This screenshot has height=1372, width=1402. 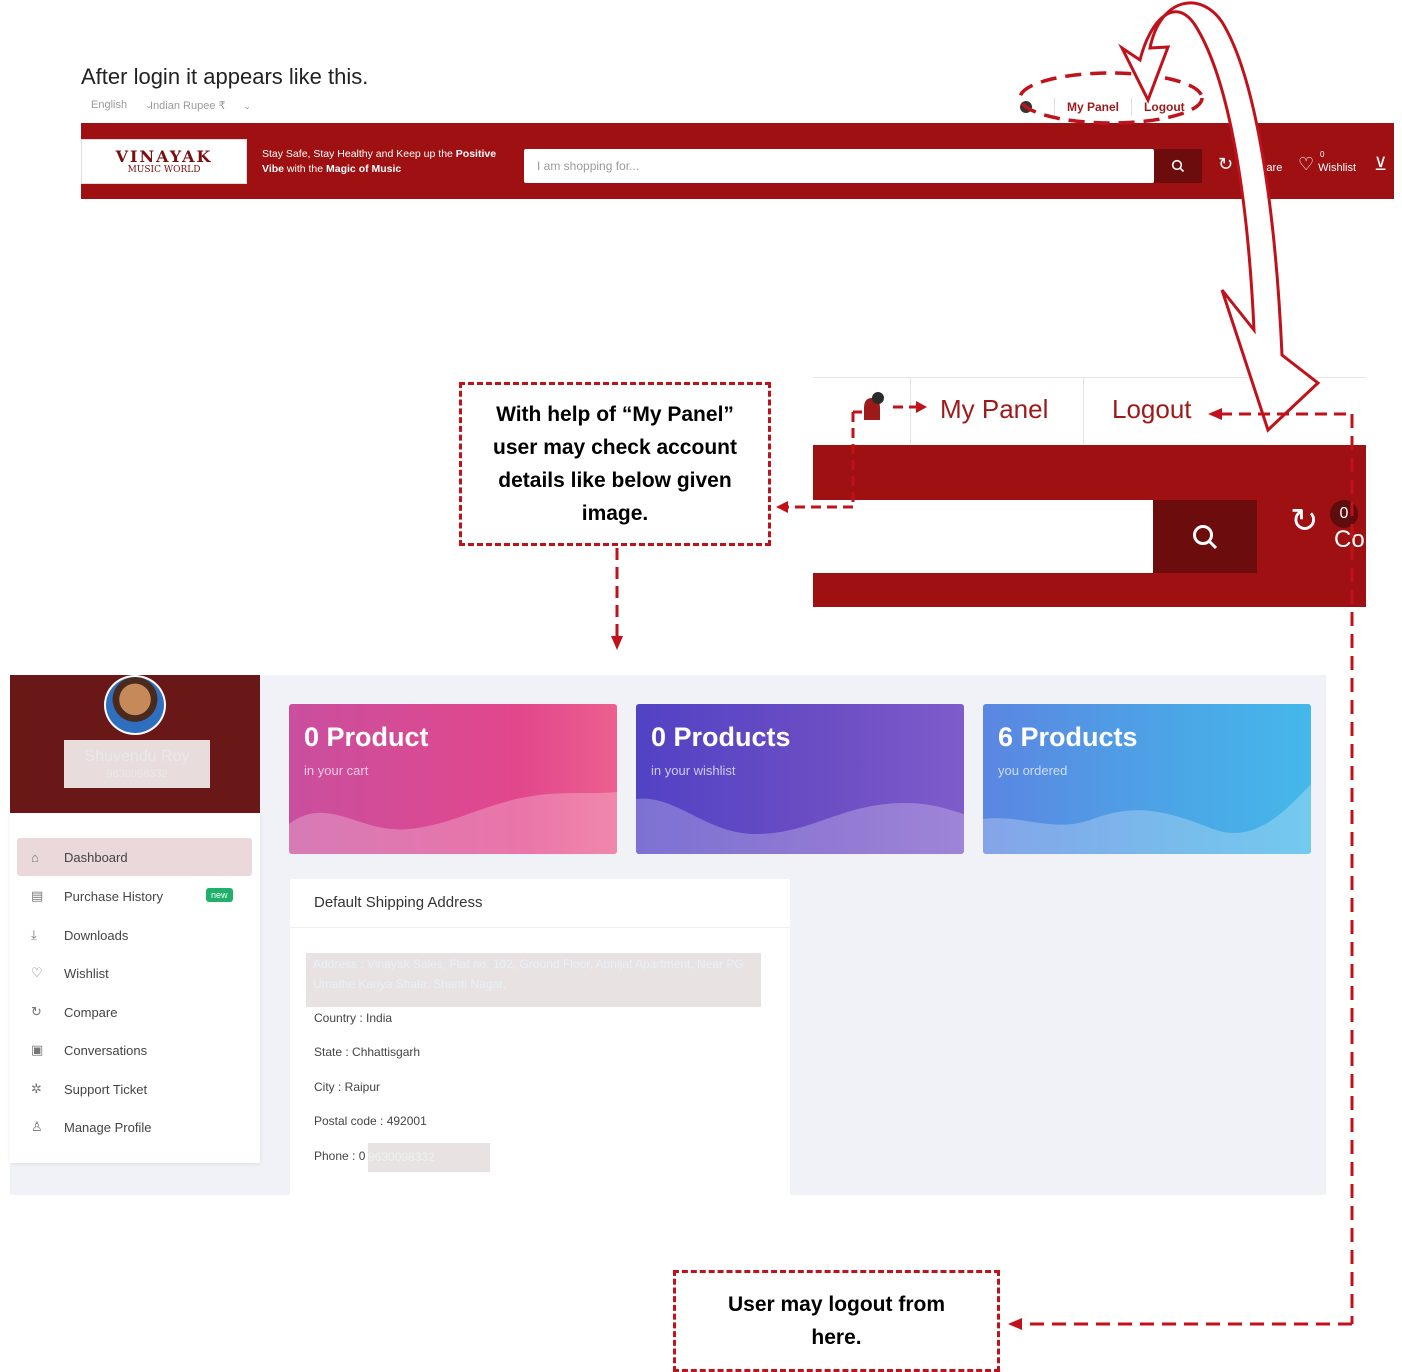 I want to click on wishlist-link: ♡ 0 Wishlist, so click(x=1327, y=162).